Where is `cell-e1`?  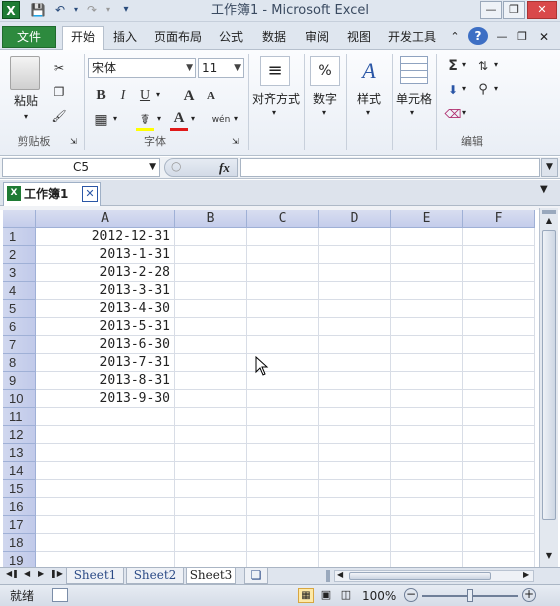 cell-e1 is located at coordinates (427, 237).